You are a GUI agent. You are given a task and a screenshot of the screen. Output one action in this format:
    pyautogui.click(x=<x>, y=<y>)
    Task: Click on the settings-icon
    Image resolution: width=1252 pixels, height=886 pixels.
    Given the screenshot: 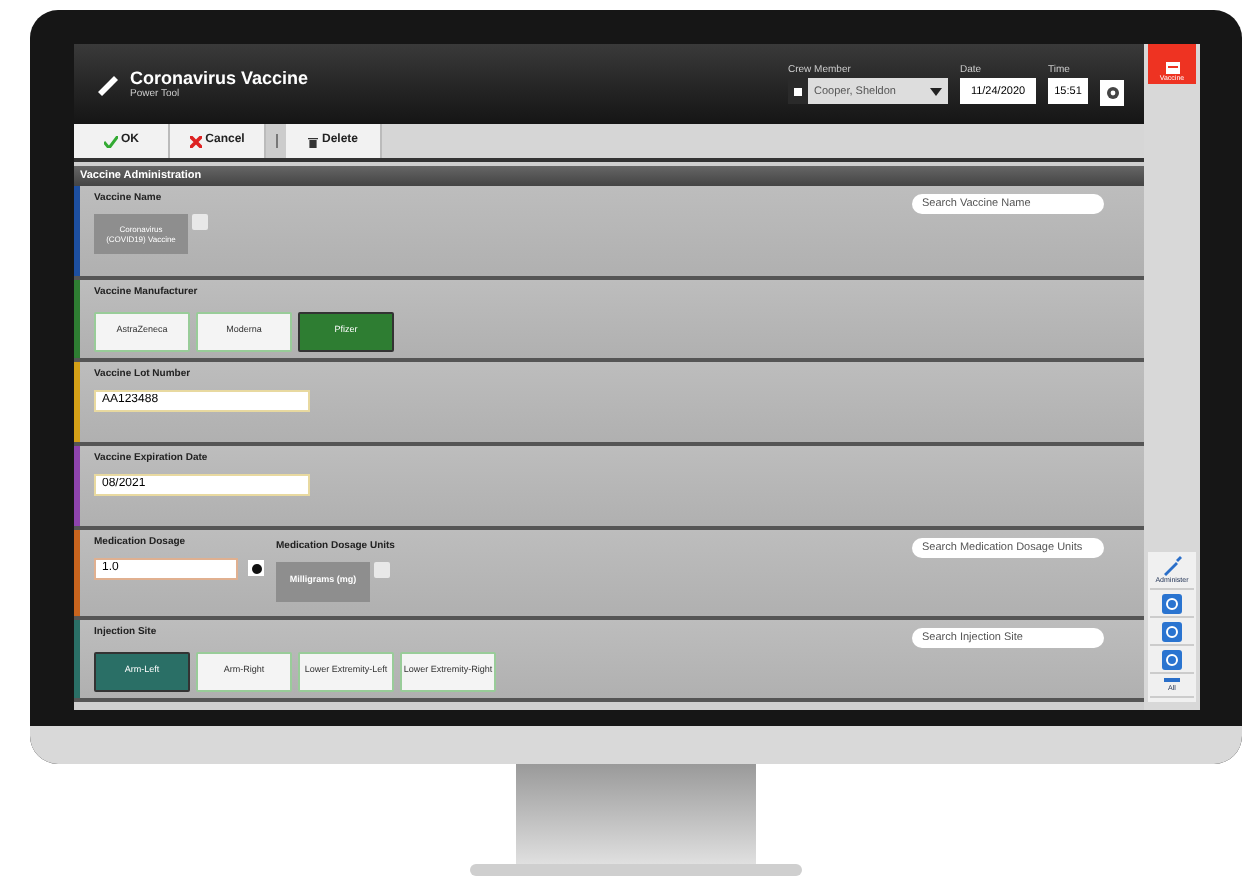 What is the action you would take?
    pyautogui.click(x=1112, y=92)
    